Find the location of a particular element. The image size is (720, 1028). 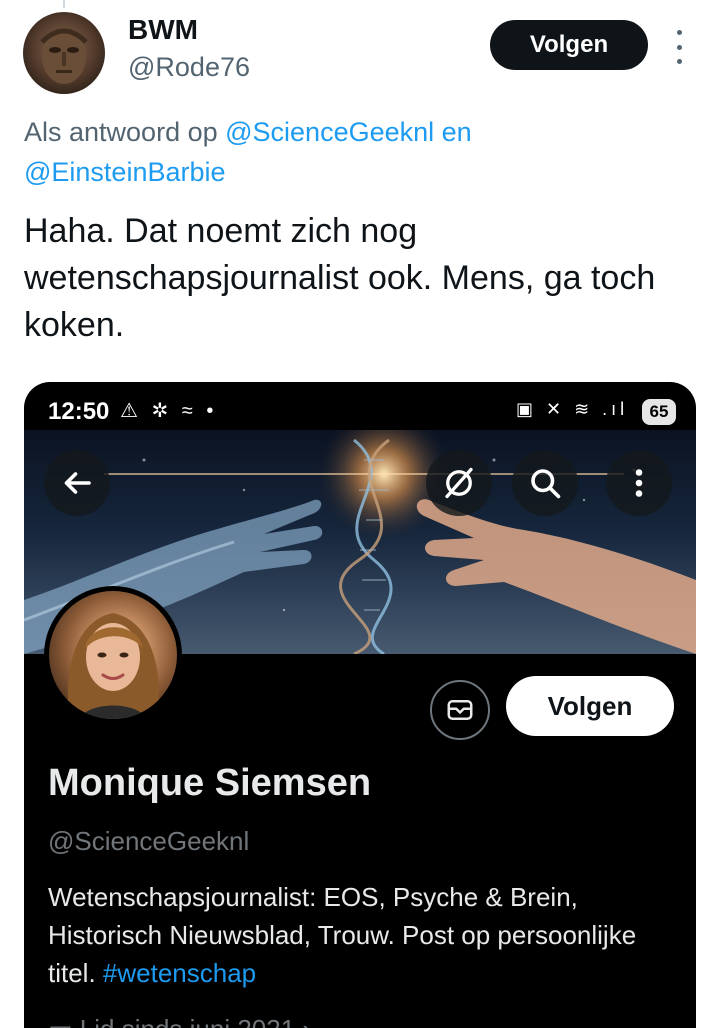

profile-joined-date: ▭ Lid sinds juni 2021 › is located at coordinates (179, 1021).